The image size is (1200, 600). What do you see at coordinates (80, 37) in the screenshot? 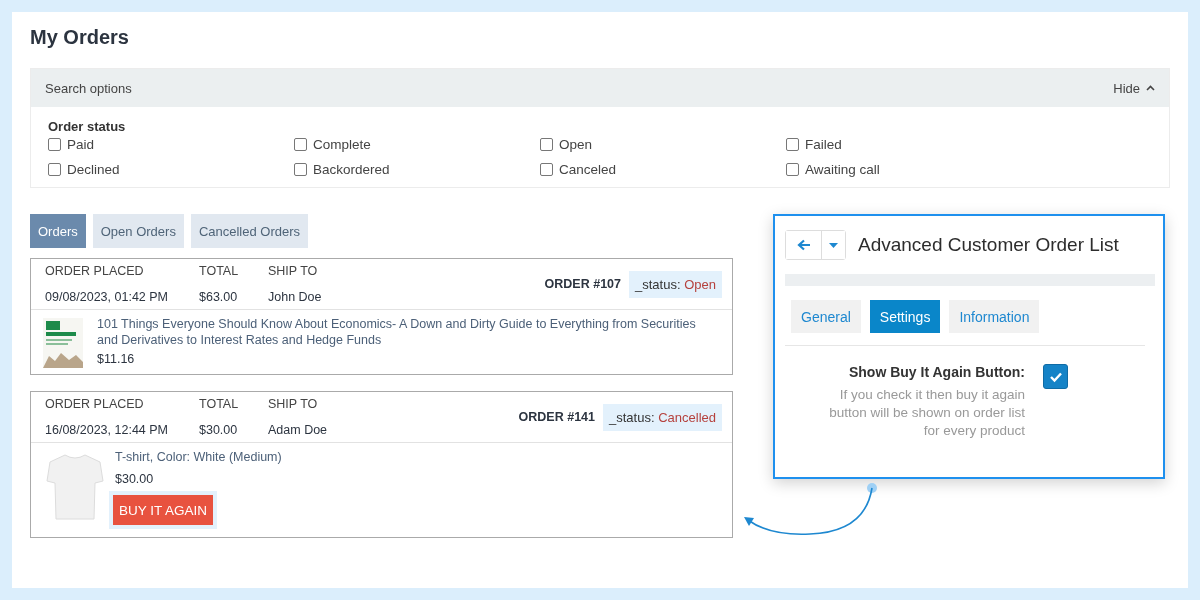
I see `page-title: My Orders` at bounding box center [80, 37].